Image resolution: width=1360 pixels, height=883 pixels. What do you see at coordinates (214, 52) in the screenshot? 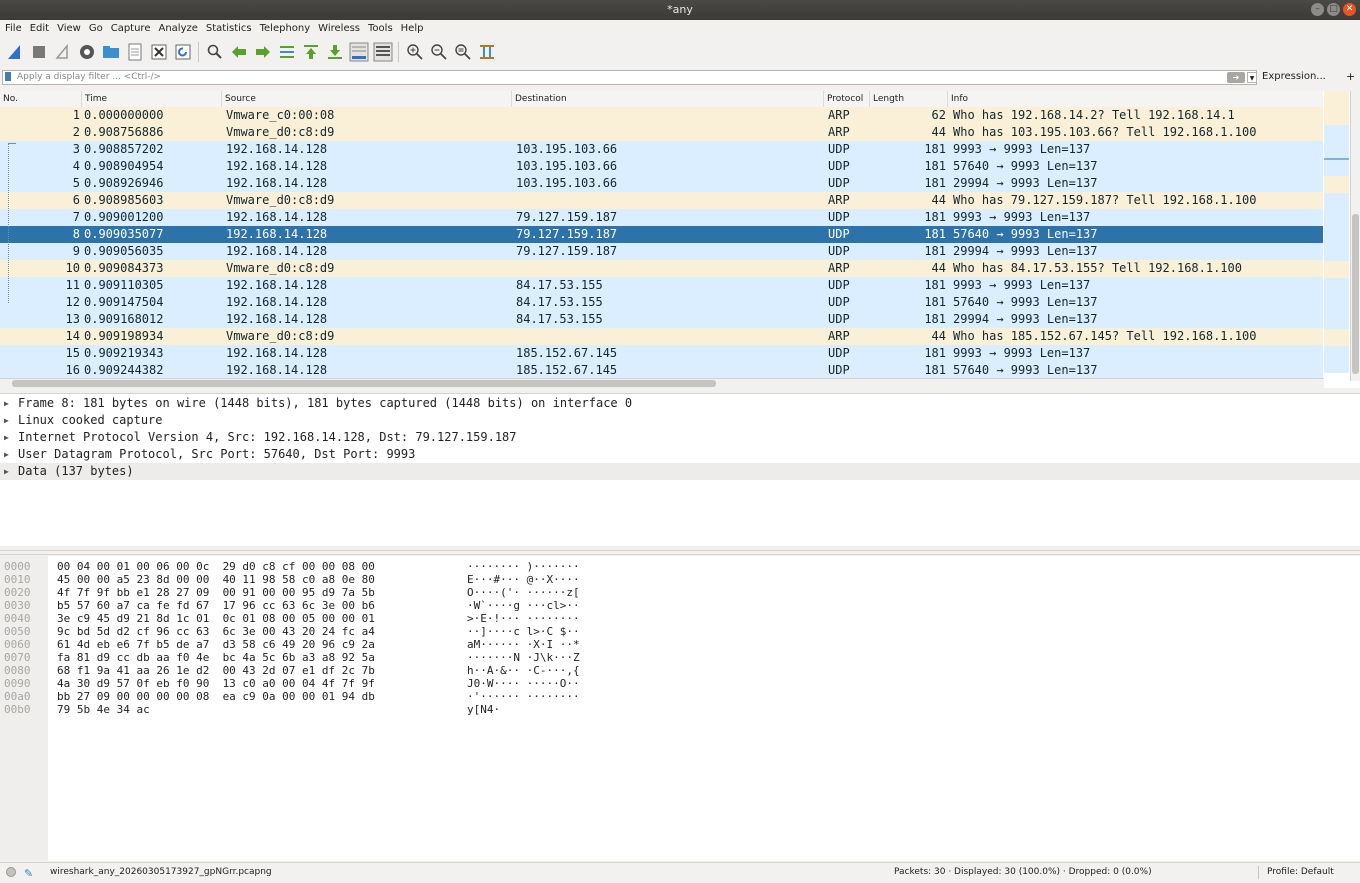
I see `find-packet-icon` at bounding box center [214, 52].